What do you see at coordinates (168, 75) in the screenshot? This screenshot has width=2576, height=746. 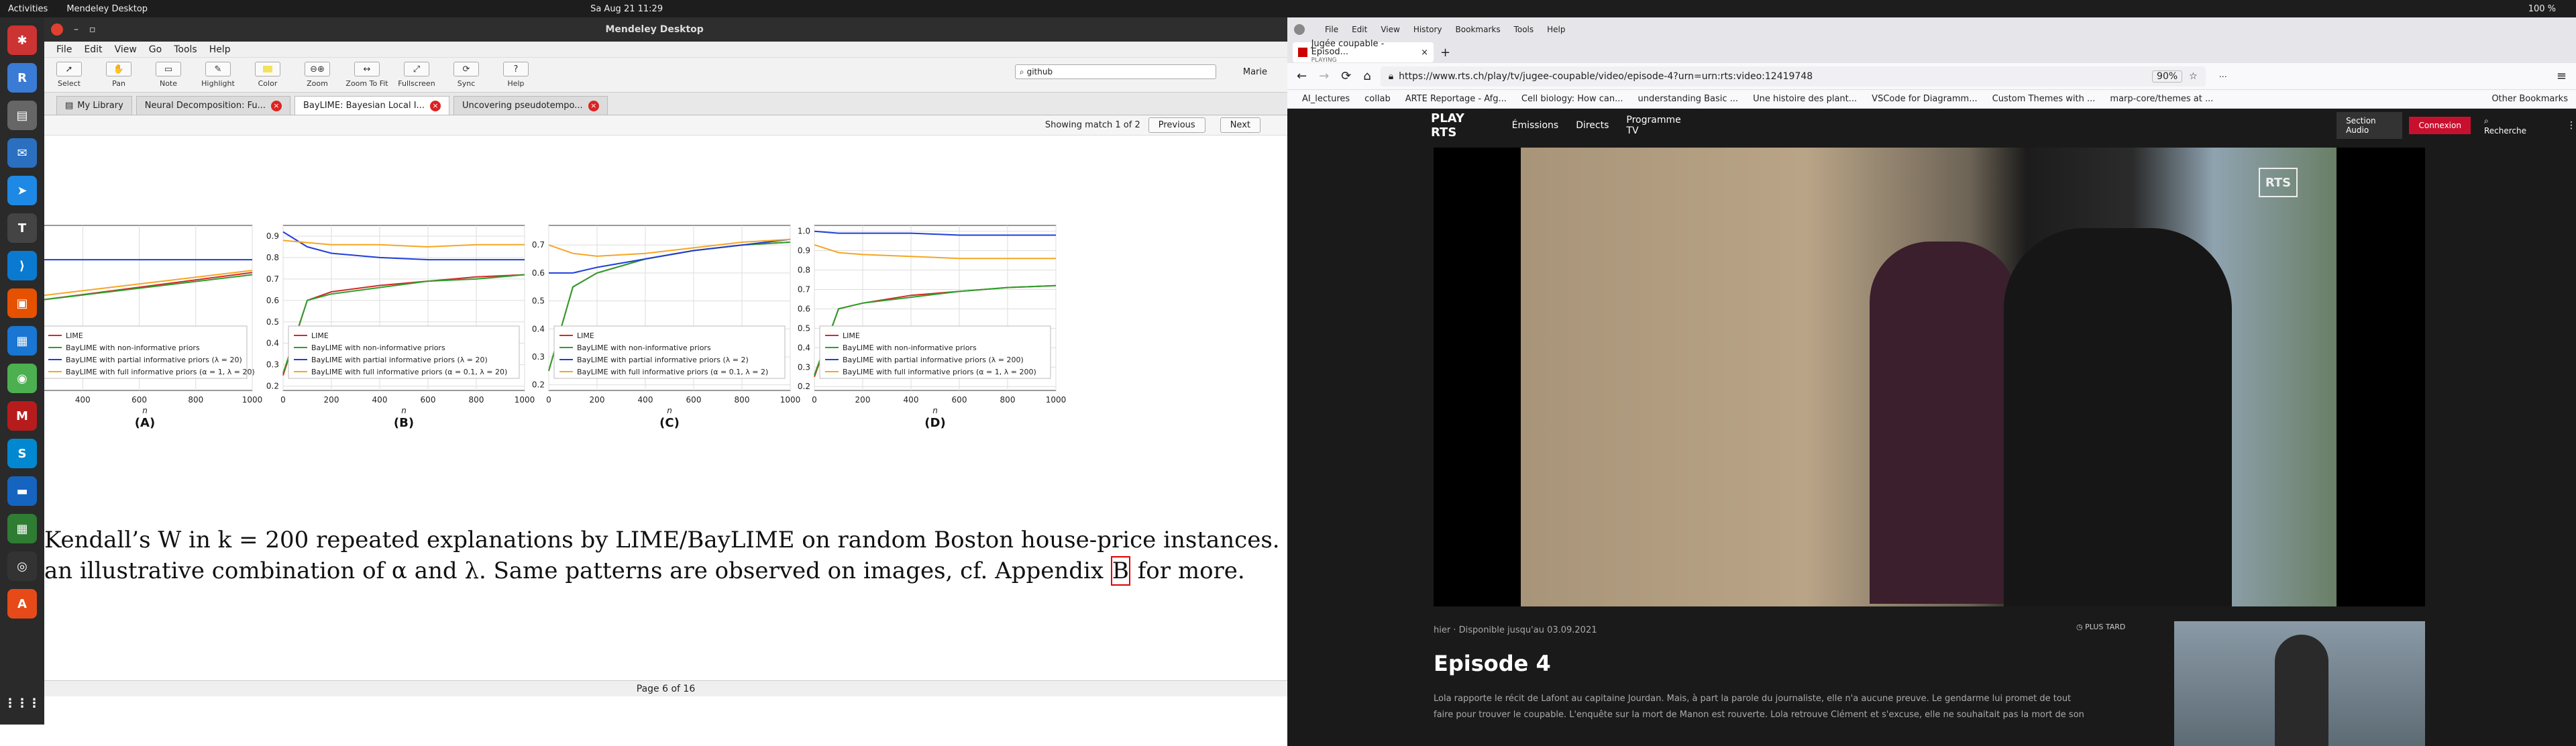 I see `note-tool: ▭ Note` at bounding box center [168, 75].